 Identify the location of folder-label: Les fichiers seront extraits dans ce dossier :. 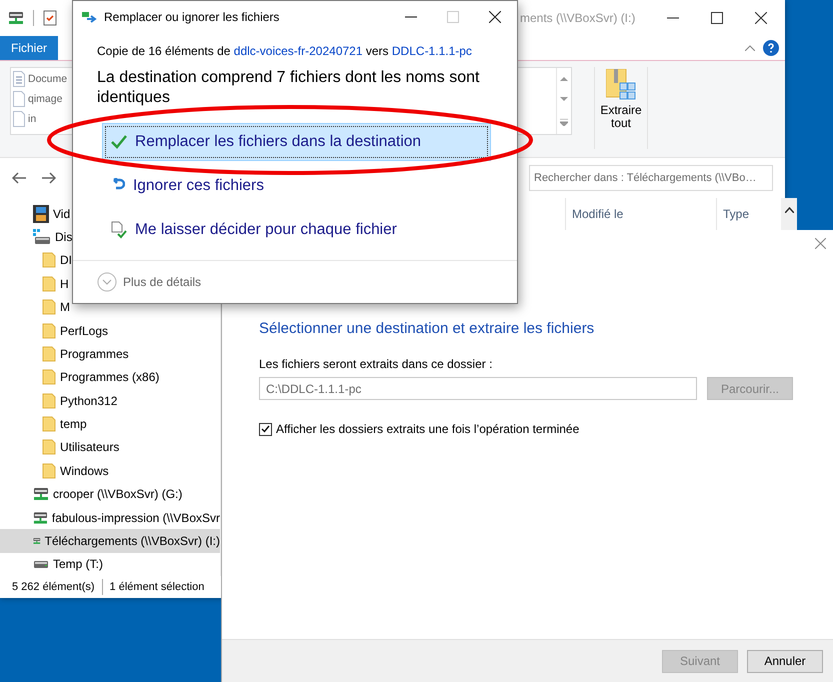
(376, 364).